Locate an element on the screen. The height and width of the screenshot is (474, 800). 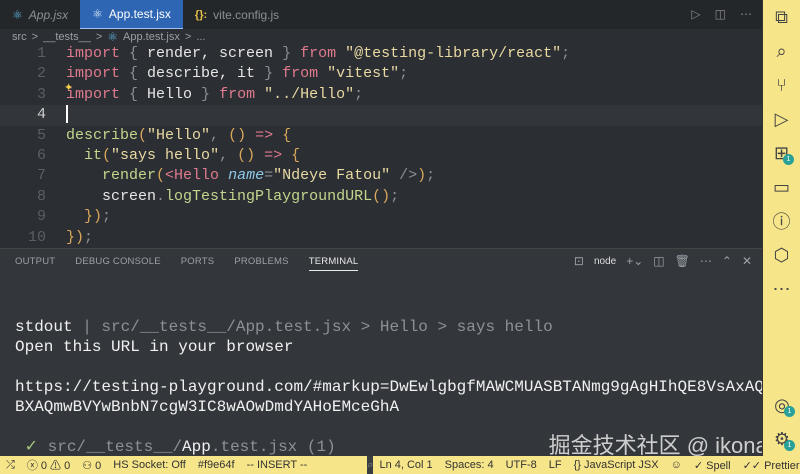
code-line: 7 render(<Hello name="Ndeye Fatou" />); is located at coordinates (381, 176).